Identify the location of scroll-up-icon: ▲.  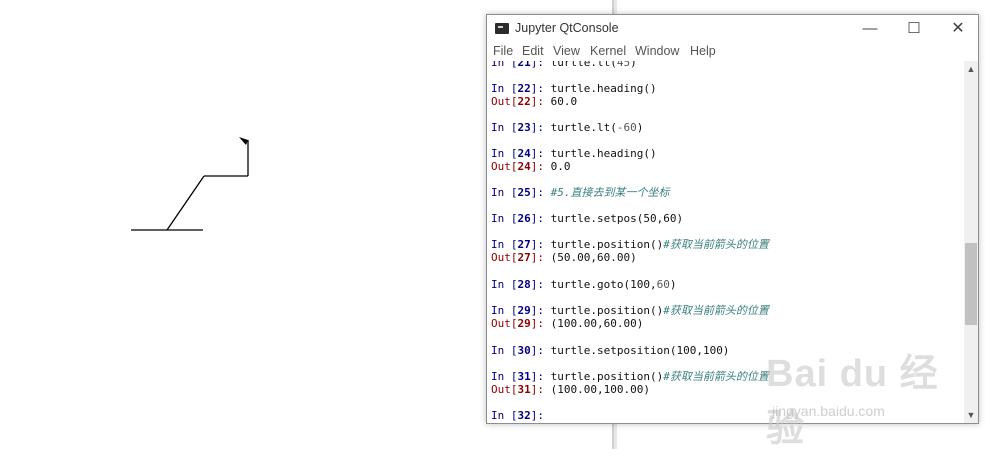
(971, 69).